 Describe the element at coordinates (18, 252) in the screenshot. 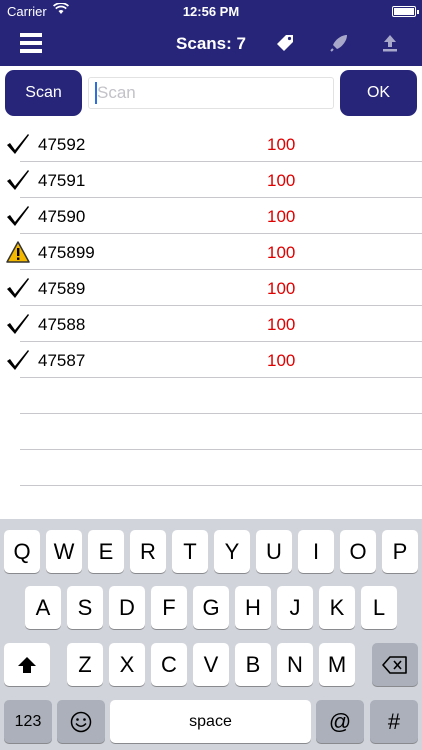

I see `warning-icon` at that location.